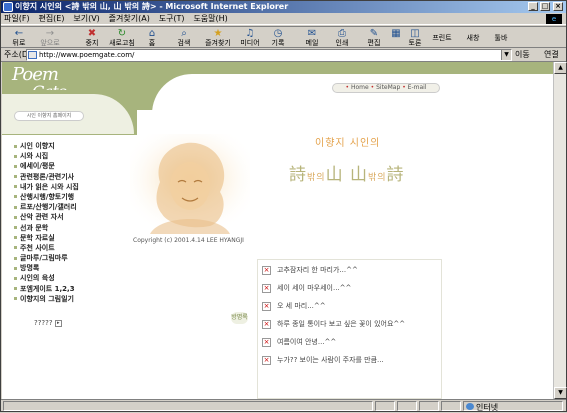 The width and height of the screenshot is (567, 413). I want to click on menu-tools: 도구(T), so click(172, 19).